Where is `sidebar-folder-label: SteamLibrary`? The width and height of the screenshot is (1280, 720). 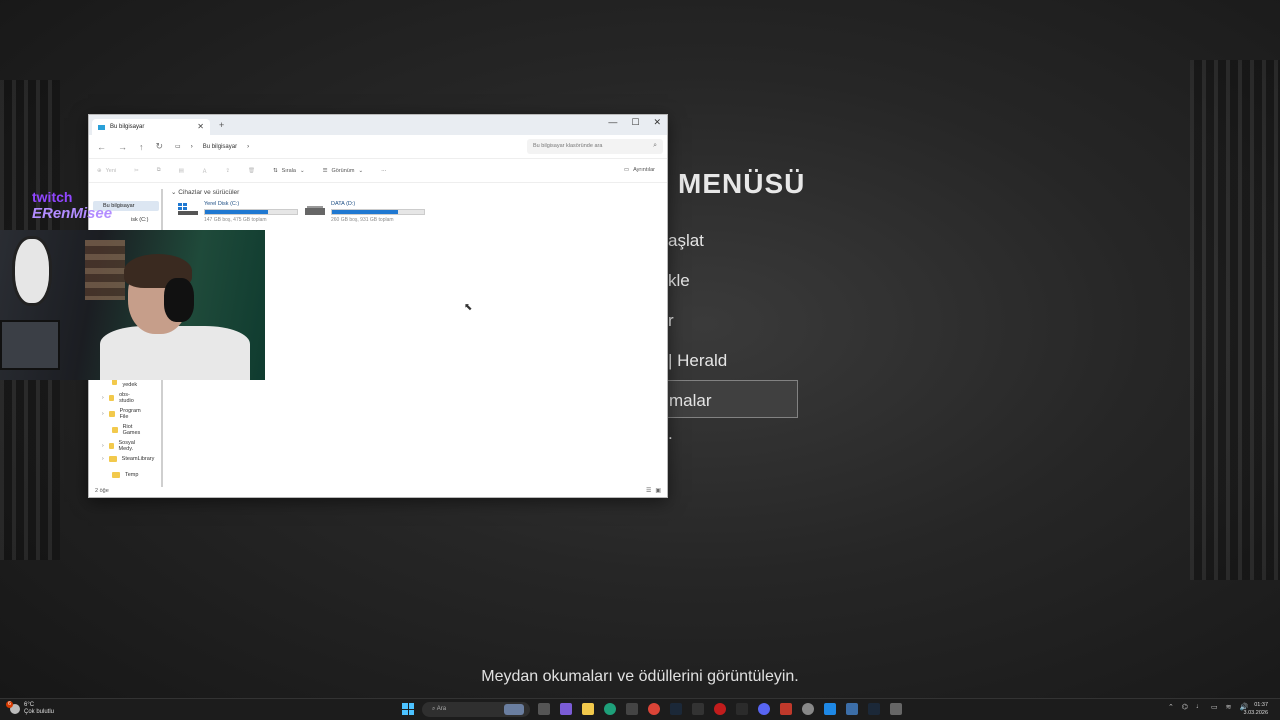 sidebar-folder-label: SteamLibrary is located at coordinates (138, 459).